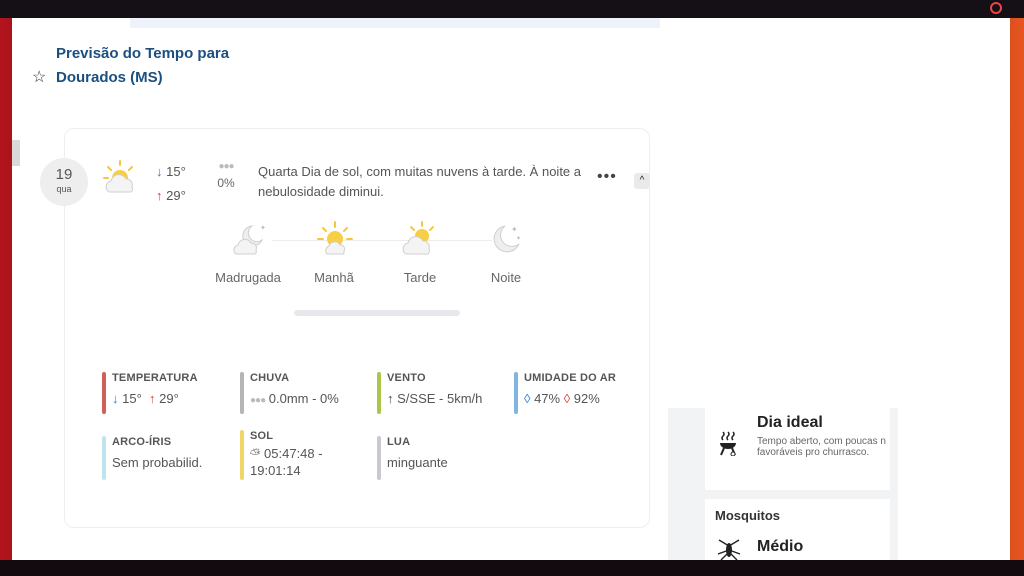 The height and width of the screenshot is (576, 1024). I want to click on rain-chance-value: 0%, so click(226, 183).